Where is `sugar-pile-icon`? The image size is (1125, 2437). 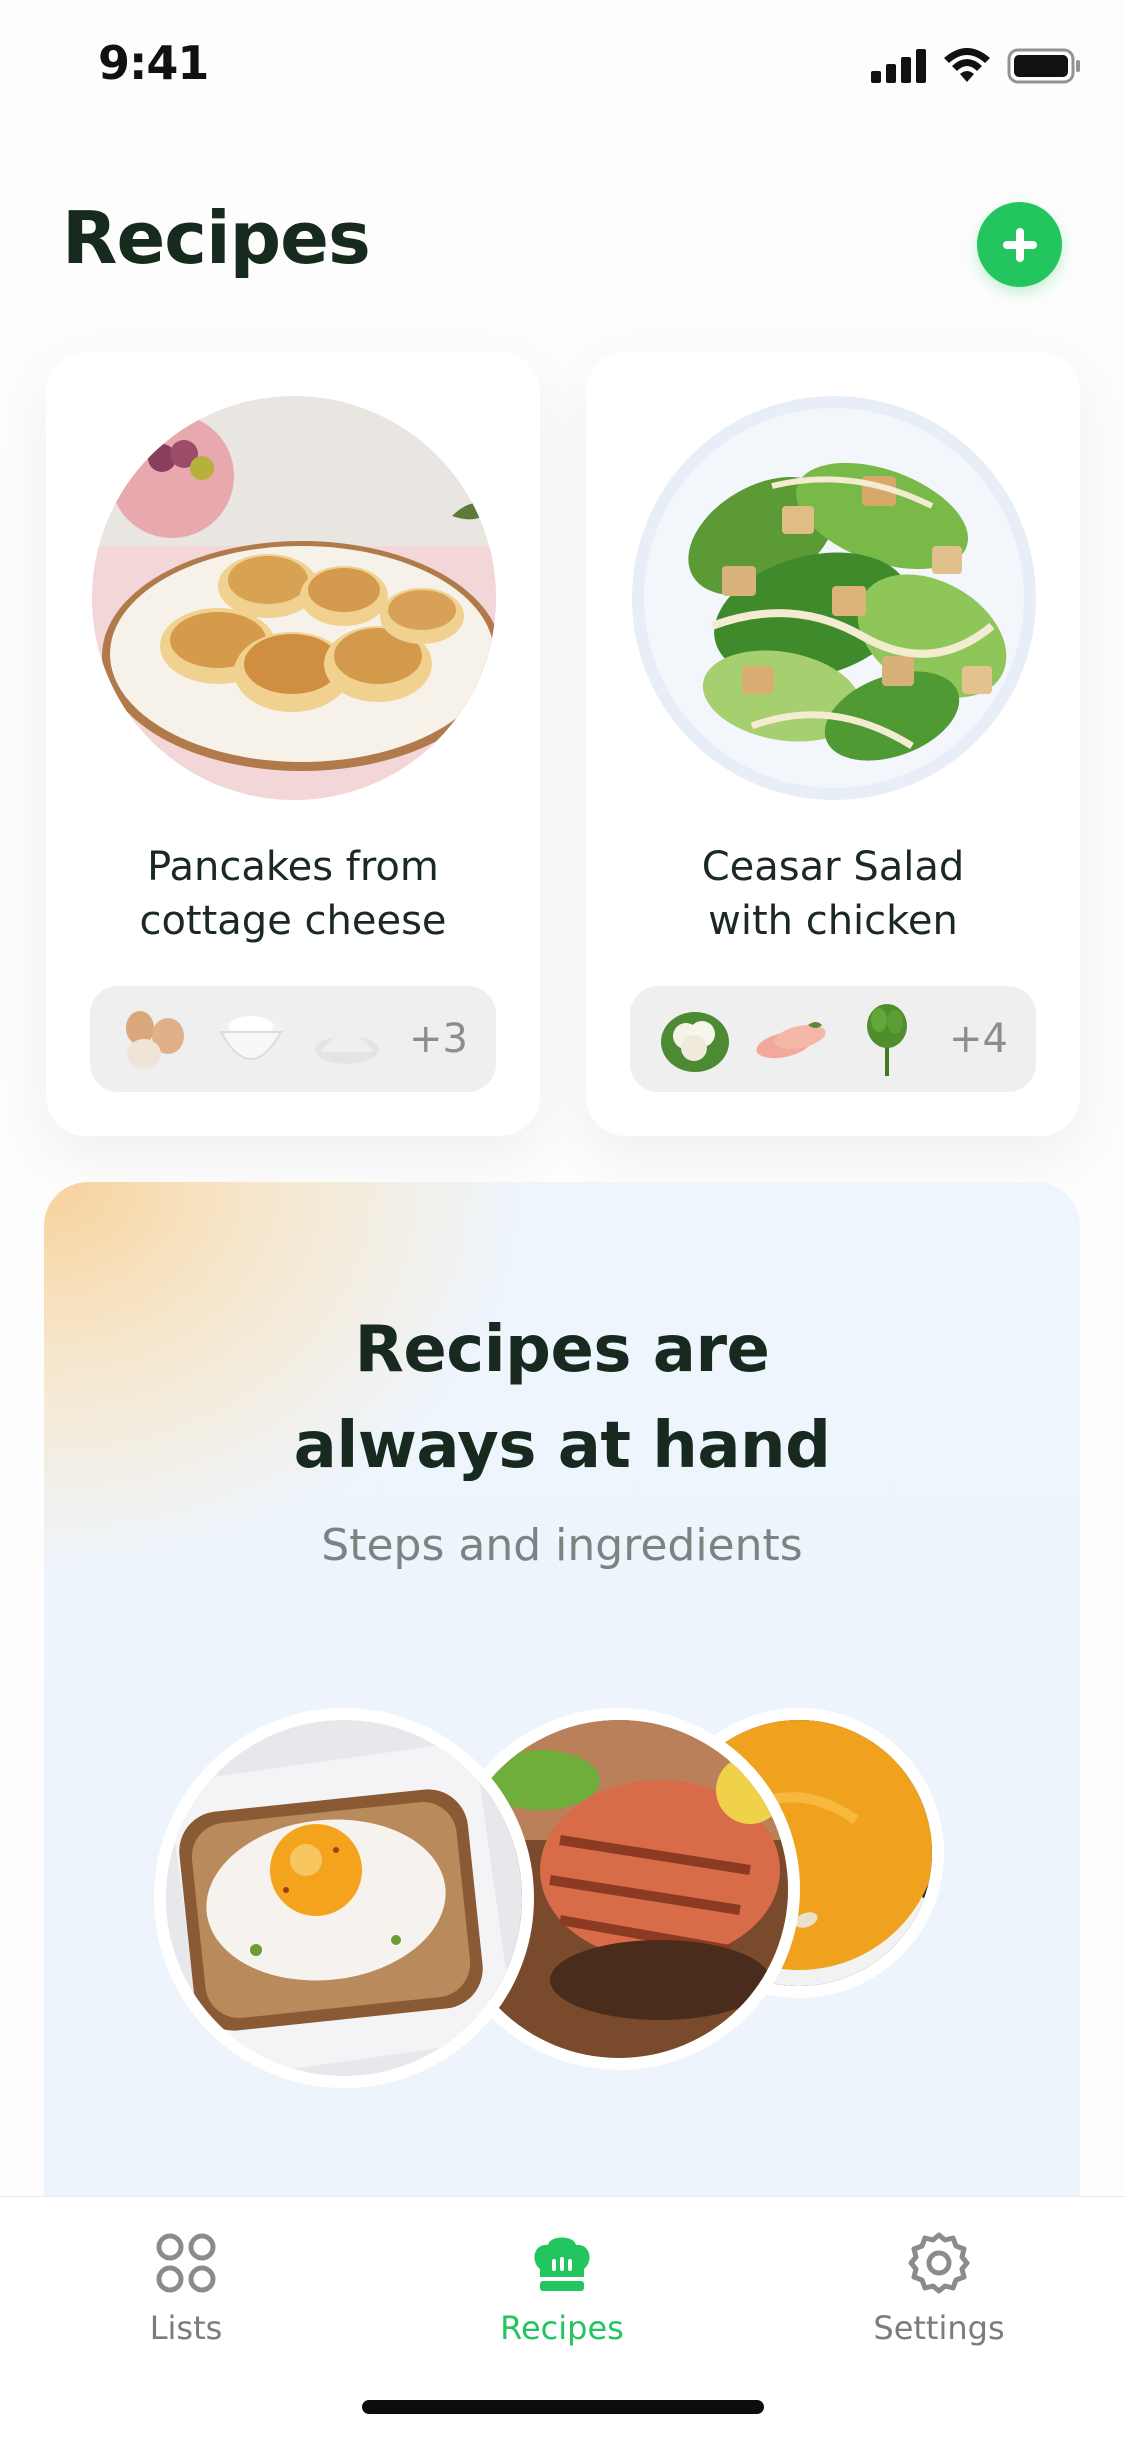
sugar-pile-icon is located at coordinates (347, 1039).